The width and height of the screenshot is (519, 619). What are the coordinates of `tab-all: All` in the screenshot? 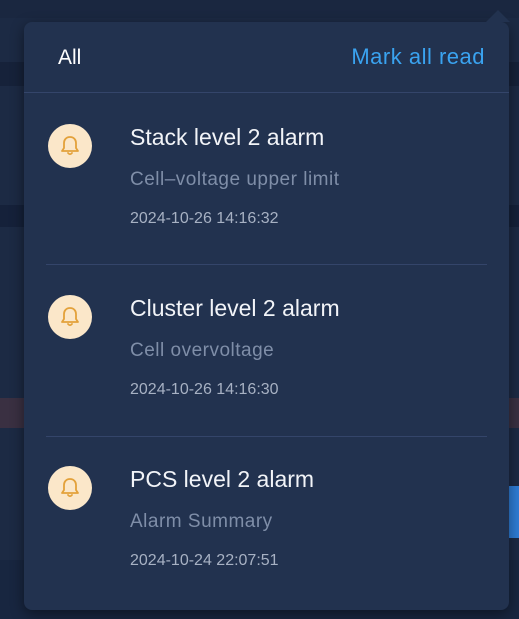 It's located at (69, 58).